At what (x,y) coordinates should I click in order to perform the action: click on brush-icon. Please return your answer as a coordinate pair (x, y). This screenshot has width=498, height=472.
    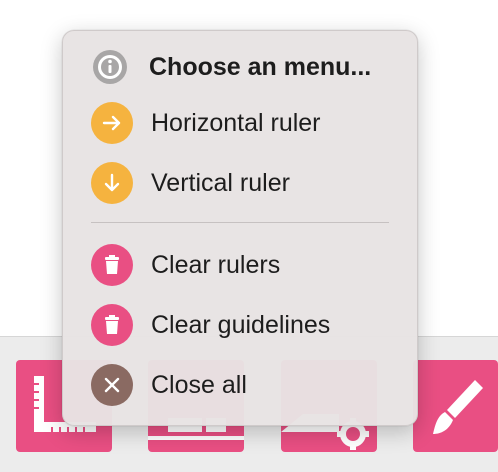
    Looking at the image, I should click on (458, 407).